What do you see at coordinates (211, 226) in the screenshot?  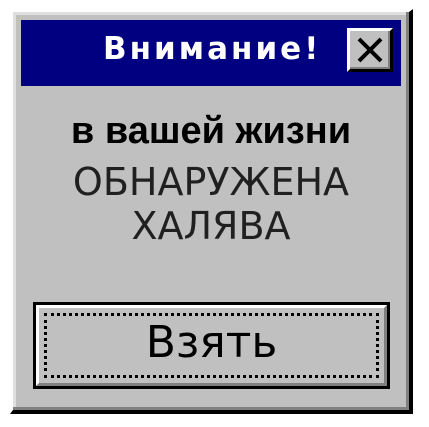 I see `message-line-3: ХАЛЯВА` at bounding box center [211, 226].